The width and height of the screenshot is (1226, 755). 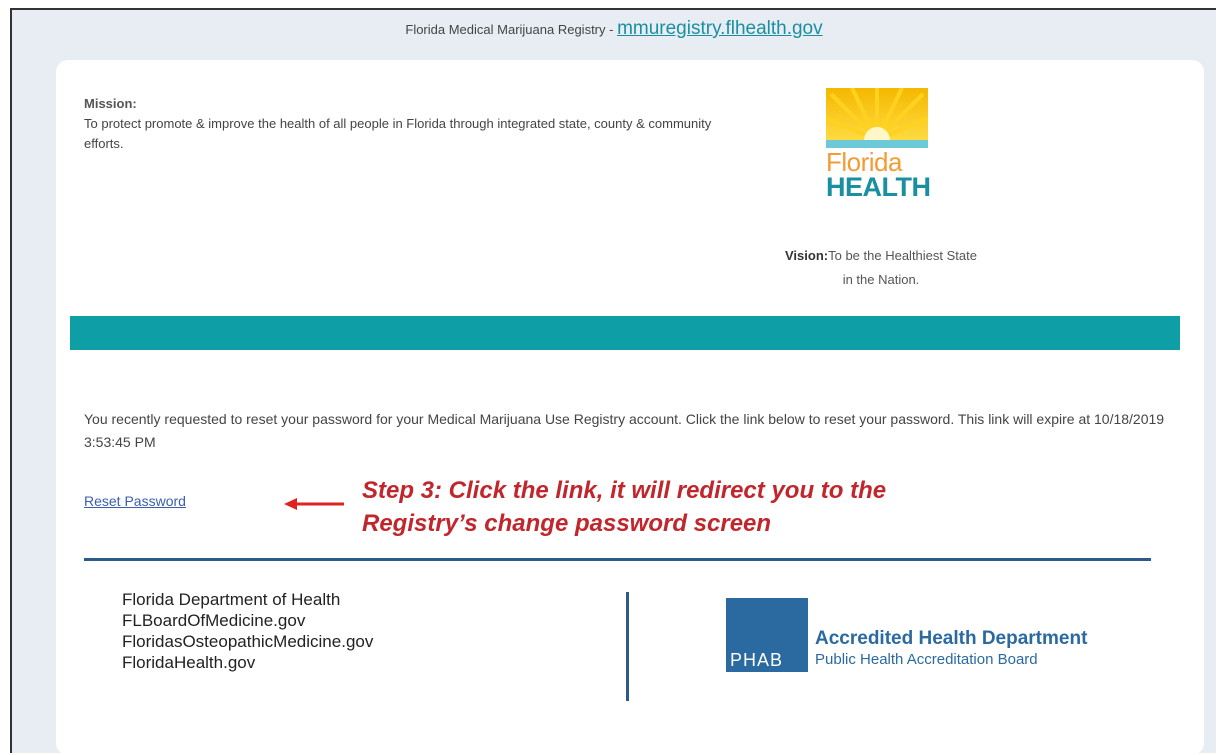 What do you see at coordinates (314, 504) in the screenshot?
I see `red-arrow-left-icon` at bounding box center [314, 504].